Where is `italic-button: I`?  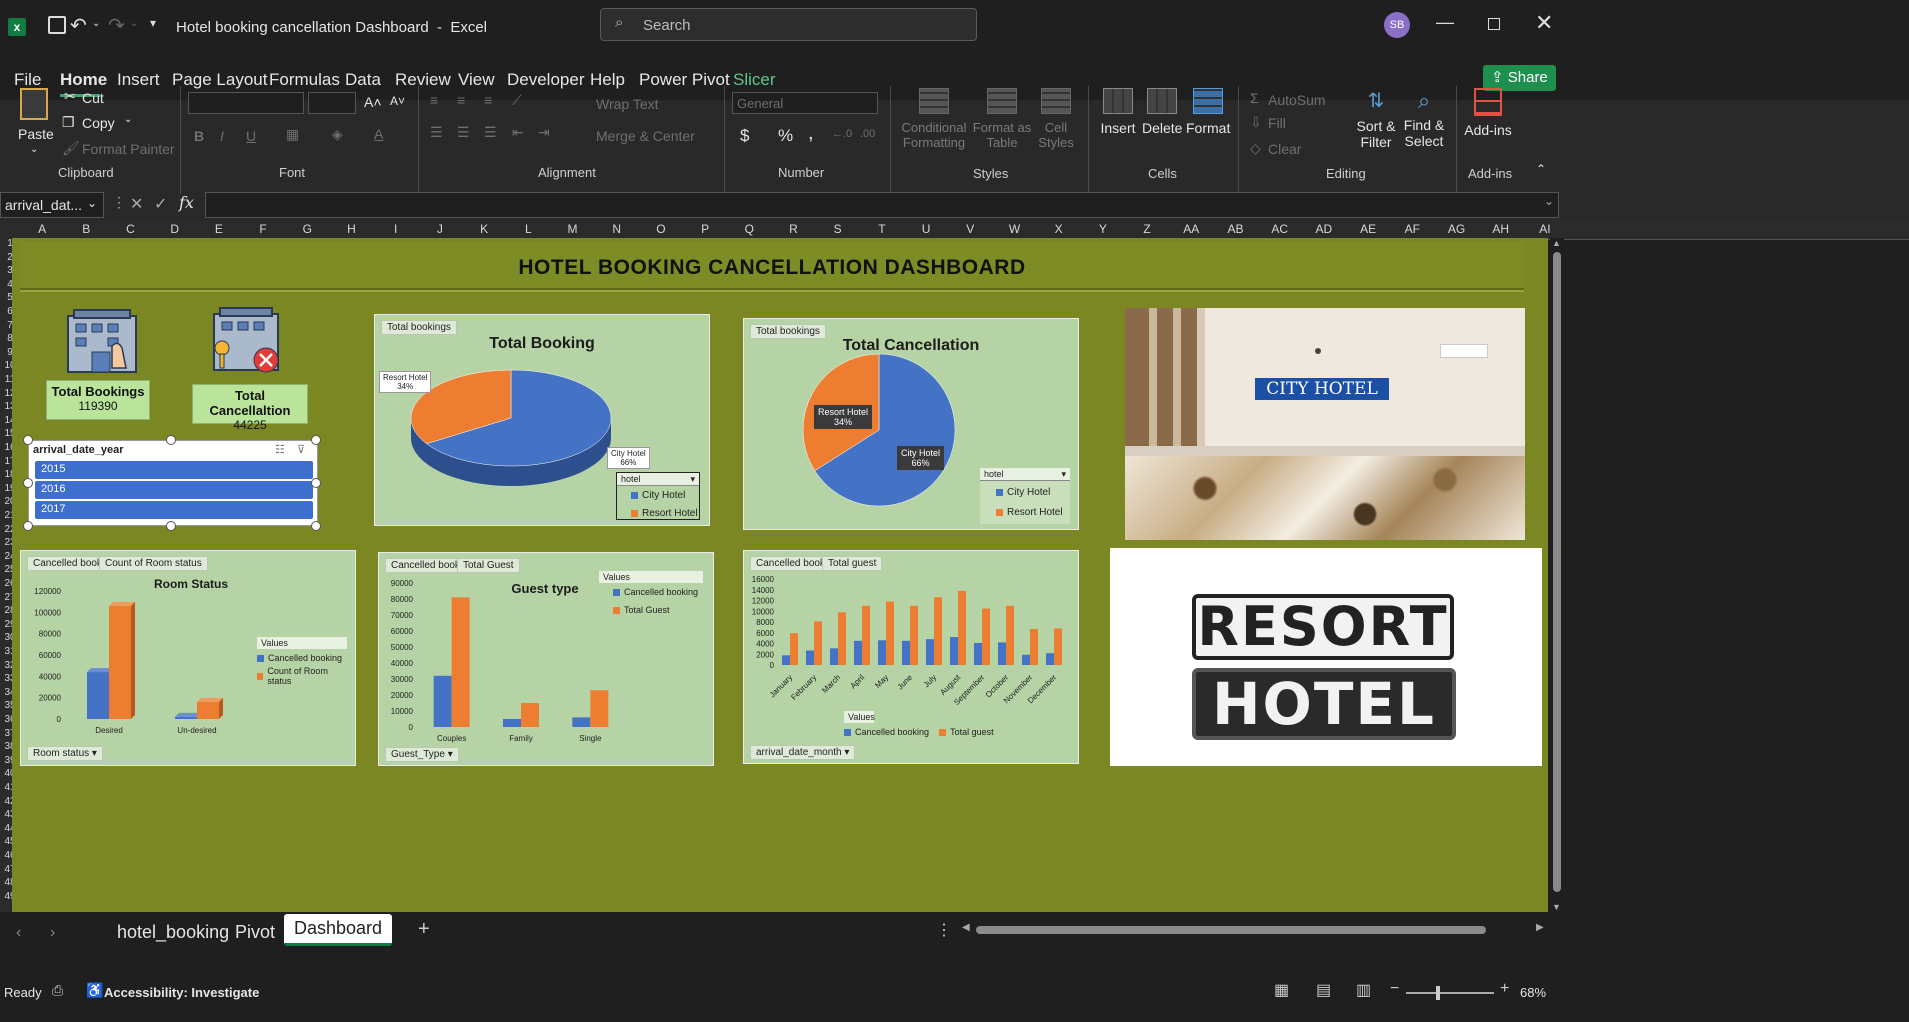 italic-button: I is located at coordinates (222, 136).